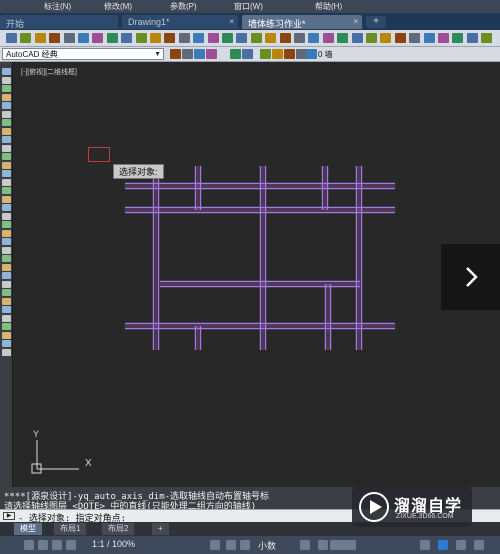 The width and height of the screenshot is (500, 554). Describe the element at coordinates (267, 545) in the screenshot. I see `units-select: 小数` at that location.